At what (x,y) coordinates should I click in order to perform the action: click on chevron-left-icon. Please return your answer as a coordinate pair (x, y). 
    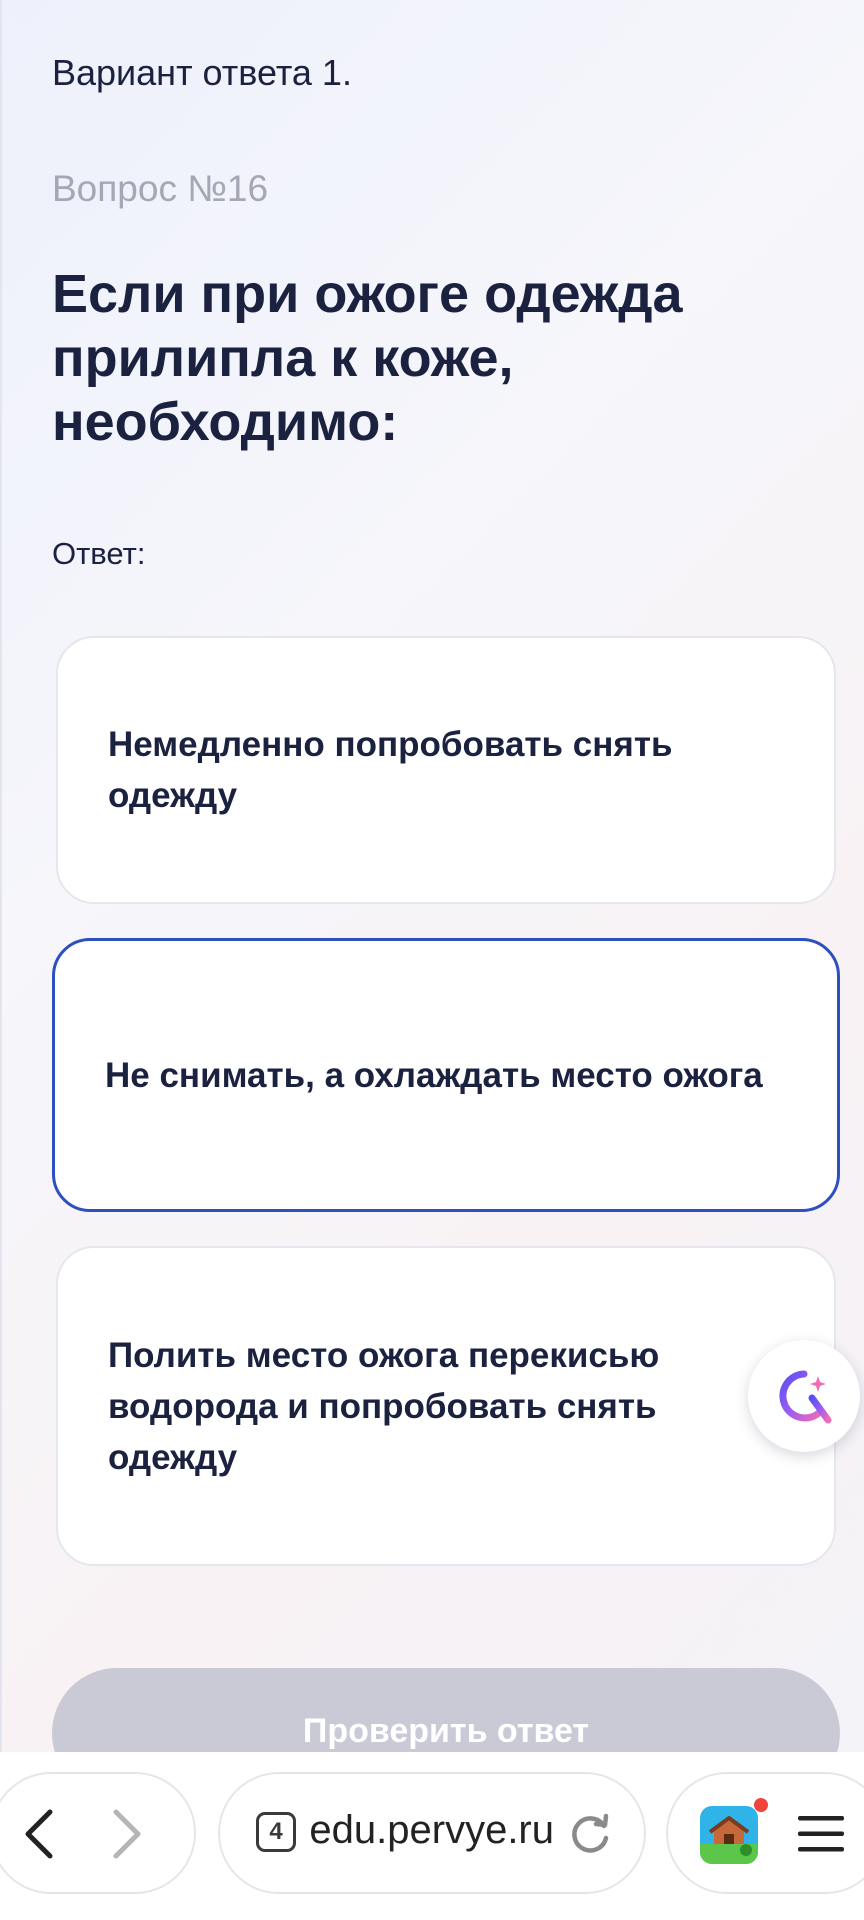
    Looking at the image, I should click on (39, 1834).